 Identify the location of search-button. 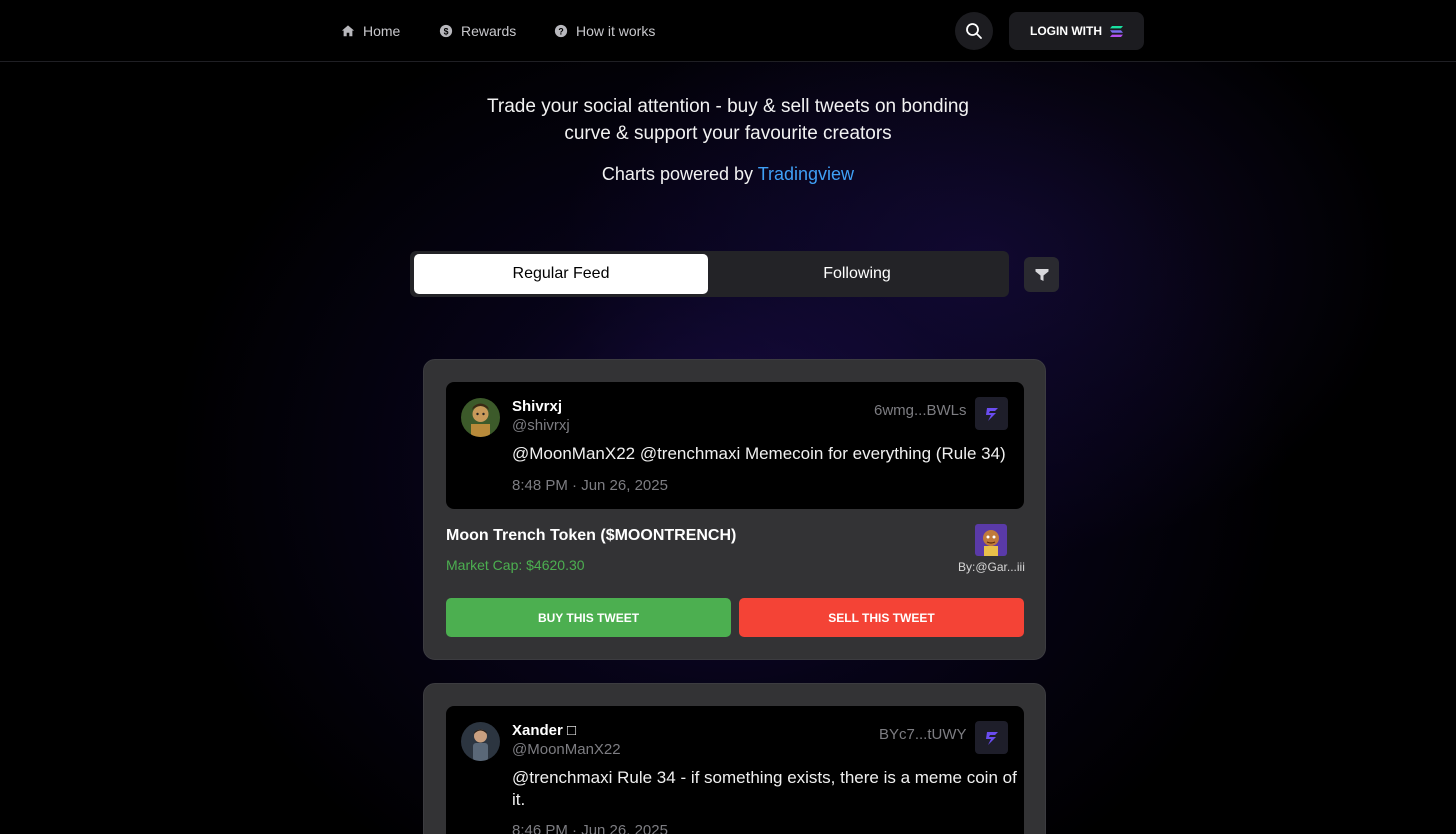
(974, 31).